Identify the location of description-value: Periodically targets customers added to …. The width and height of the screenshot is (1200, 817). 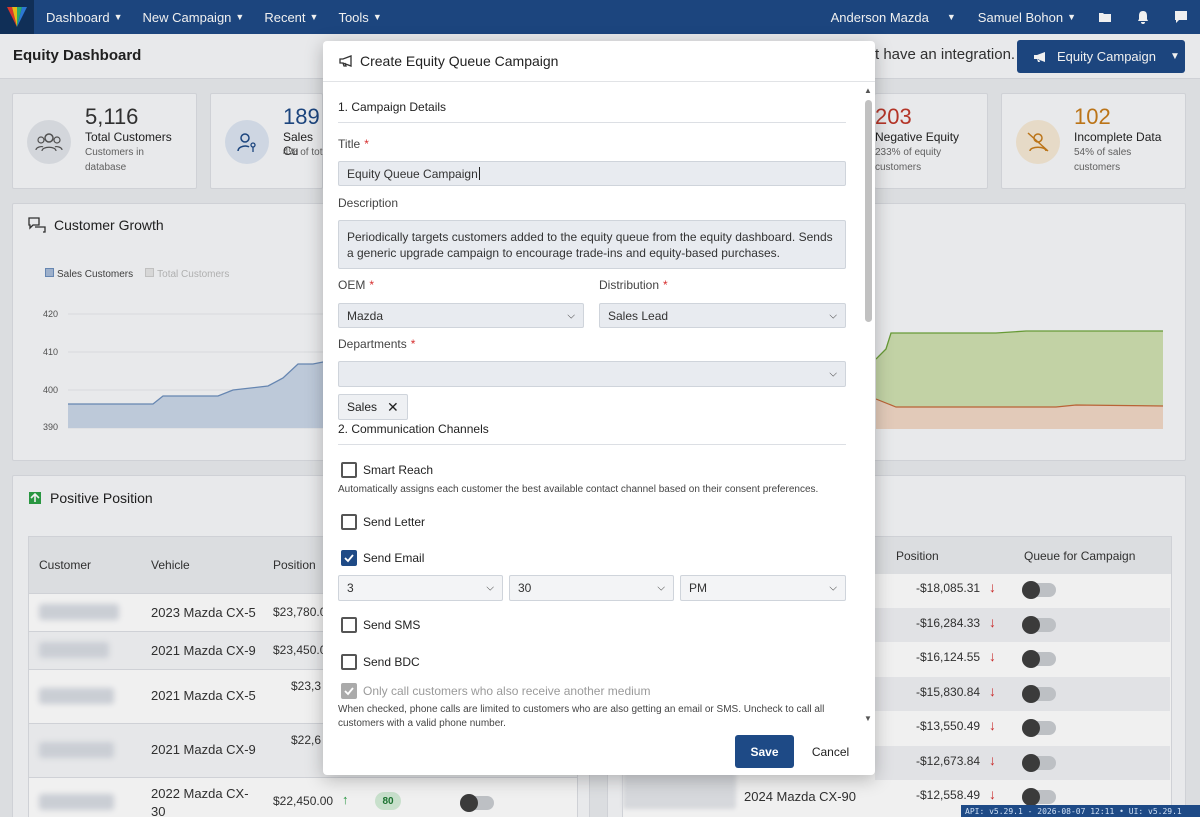
(590, 245).